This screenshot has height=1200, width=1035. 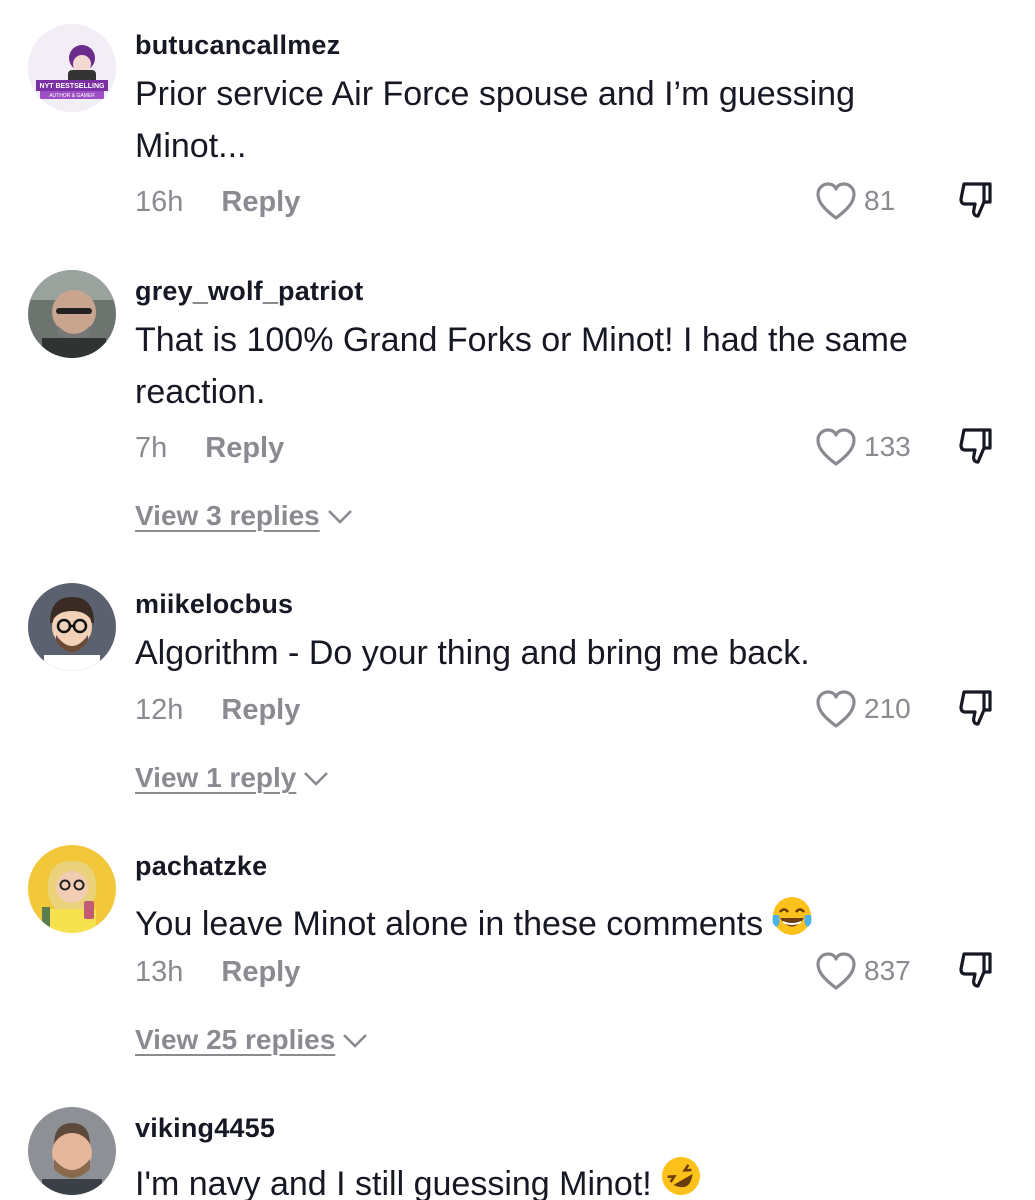 I want to click on tears-of-joy-emoji-icon, so click(x=792, y=916).